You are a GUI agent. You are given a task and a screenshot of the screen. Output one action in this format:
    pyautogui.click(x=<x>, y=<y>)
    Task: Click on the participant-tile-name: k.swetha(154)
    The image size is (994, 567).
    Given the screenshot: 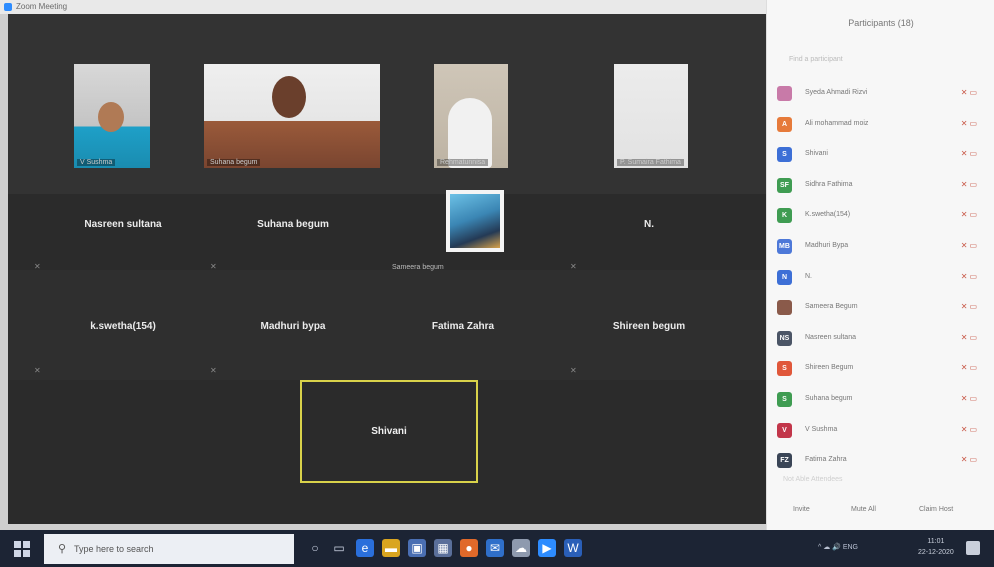 What is the action you would take?
    pyautogui.click(x=123, y=326)
    